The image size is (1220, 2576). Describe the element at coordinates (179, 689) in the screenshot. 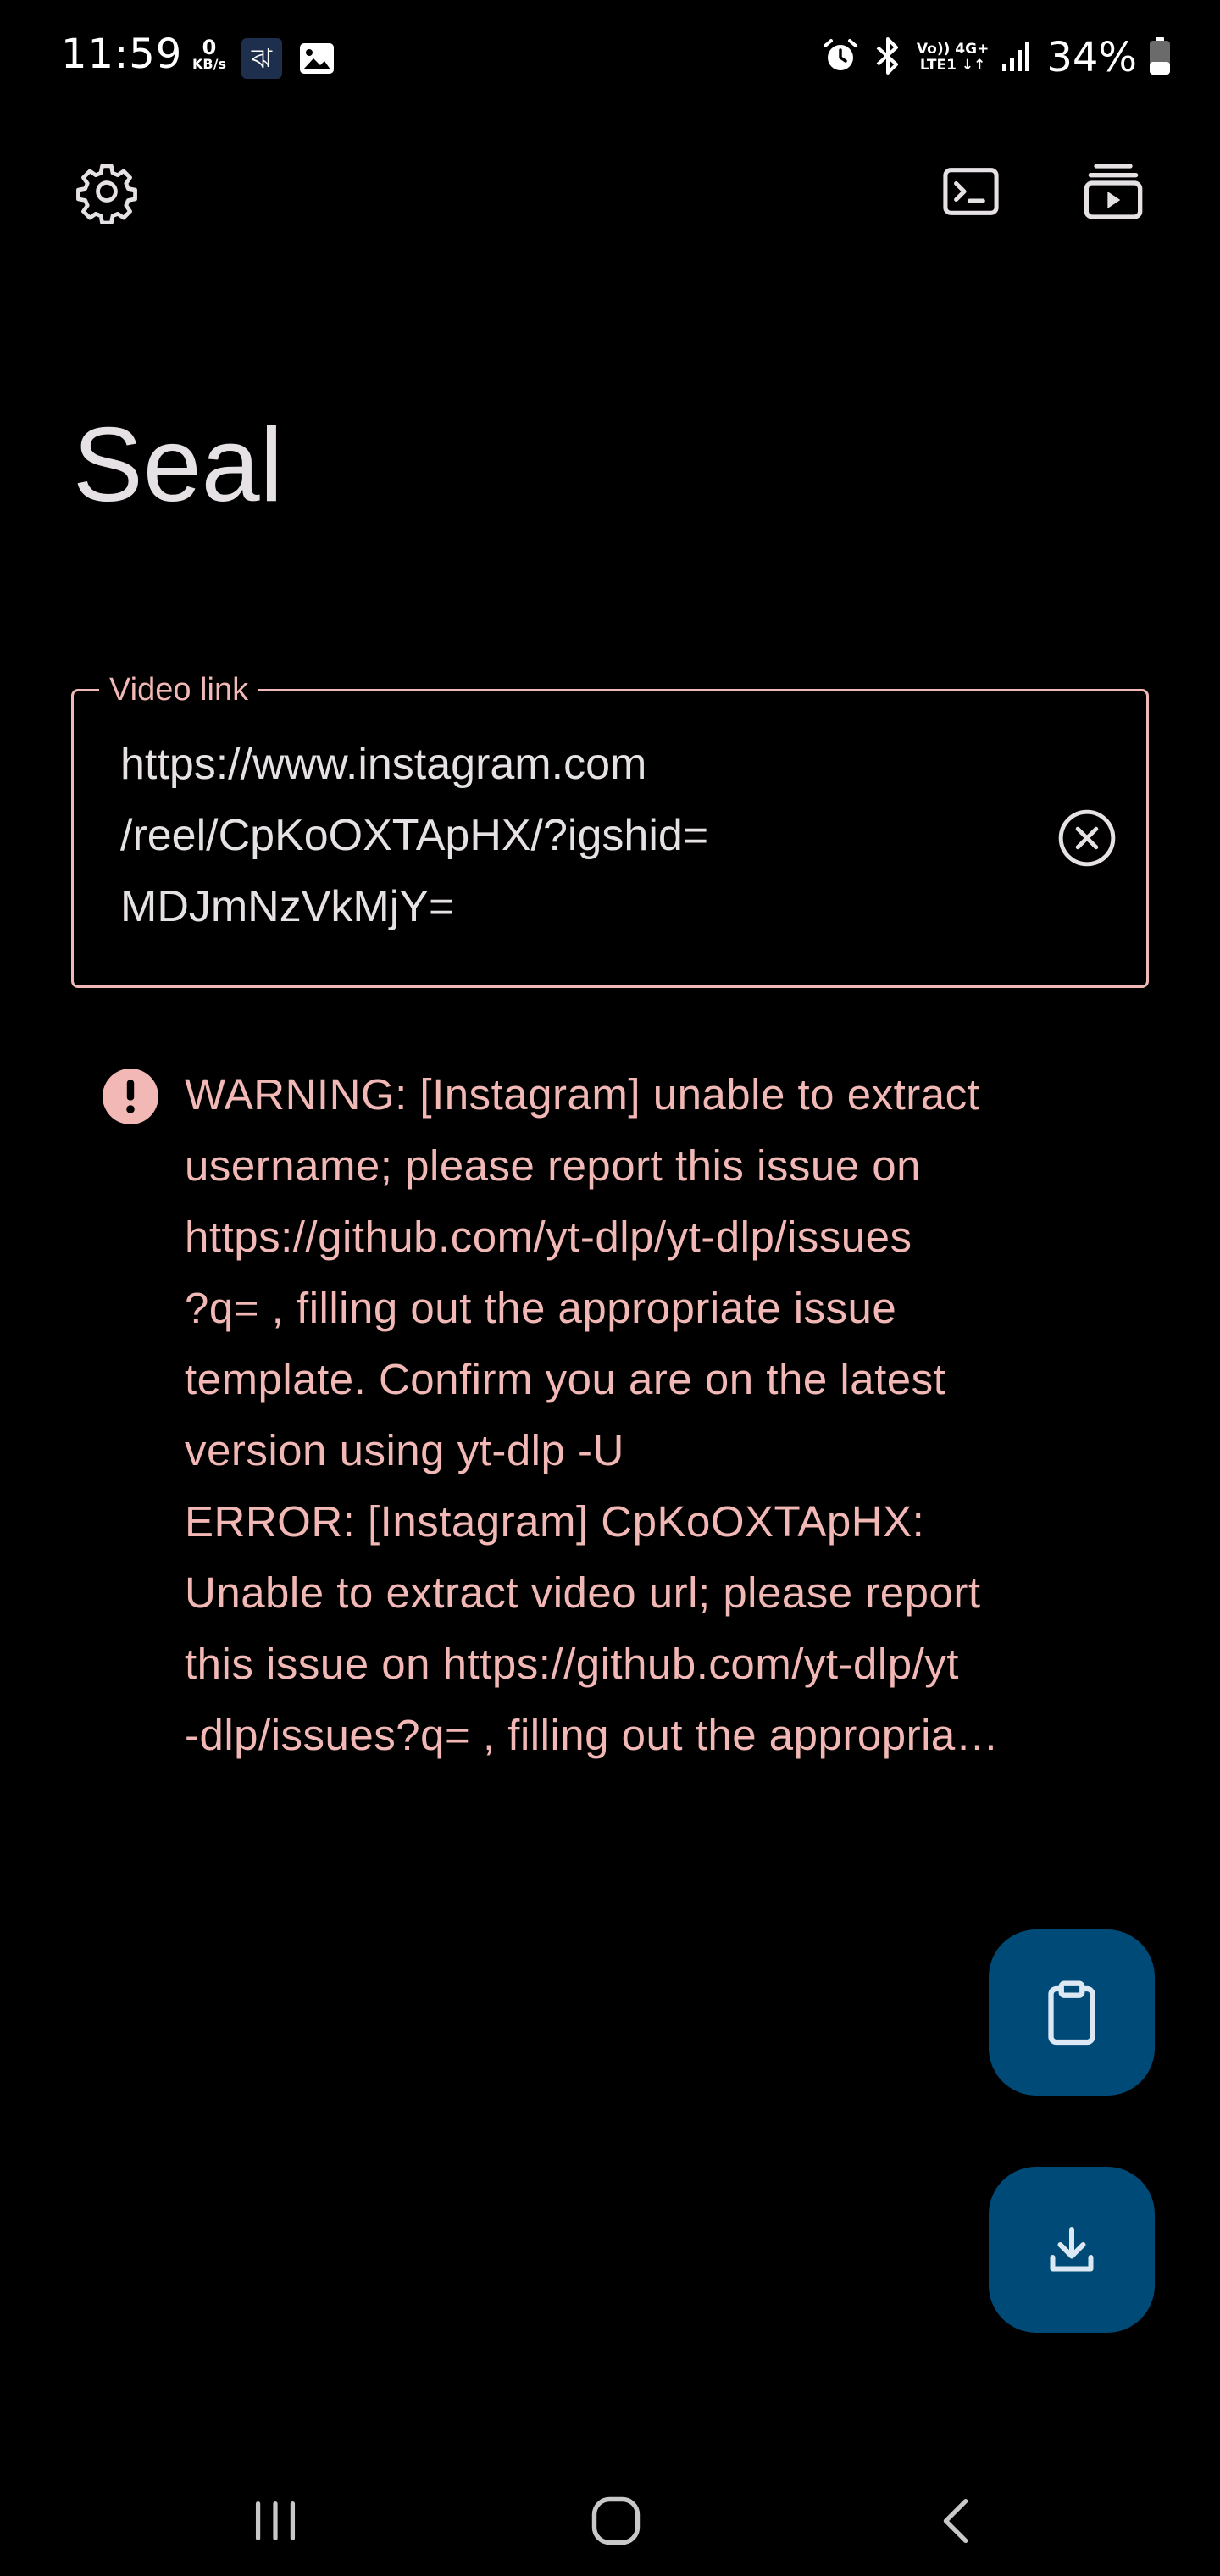

I see `video-link-label: Video link` at that location.